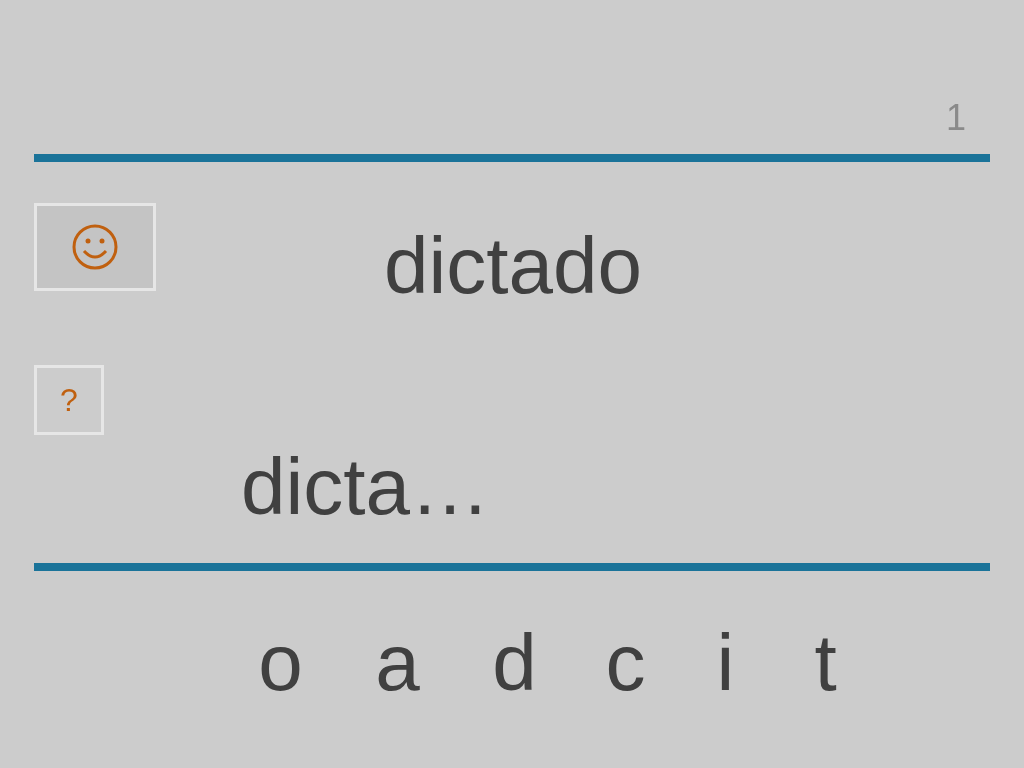 The image size is (1024, 768). I want to click on letter-tile: i, so click(725, 663).